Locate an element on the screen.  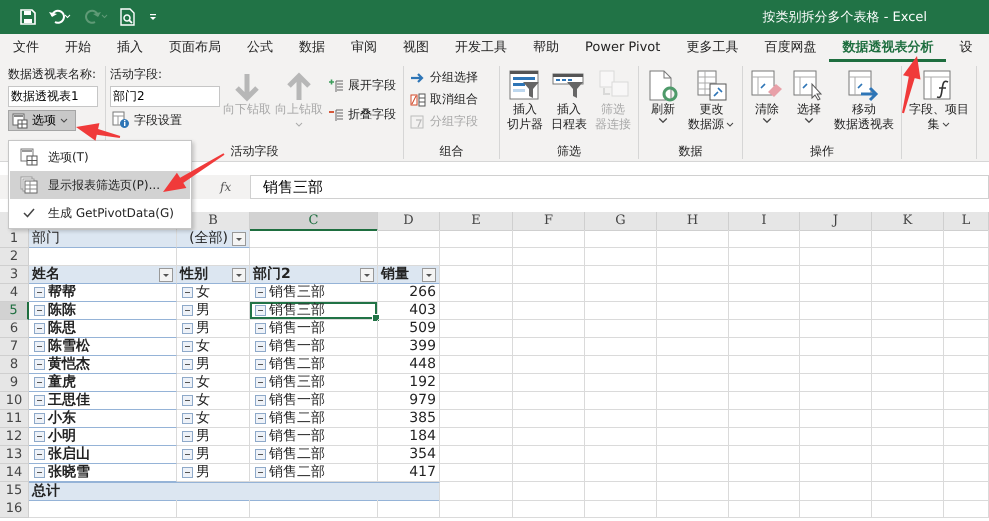
datasource-button: 更改 数据源 is located at coordinates (711, 105).